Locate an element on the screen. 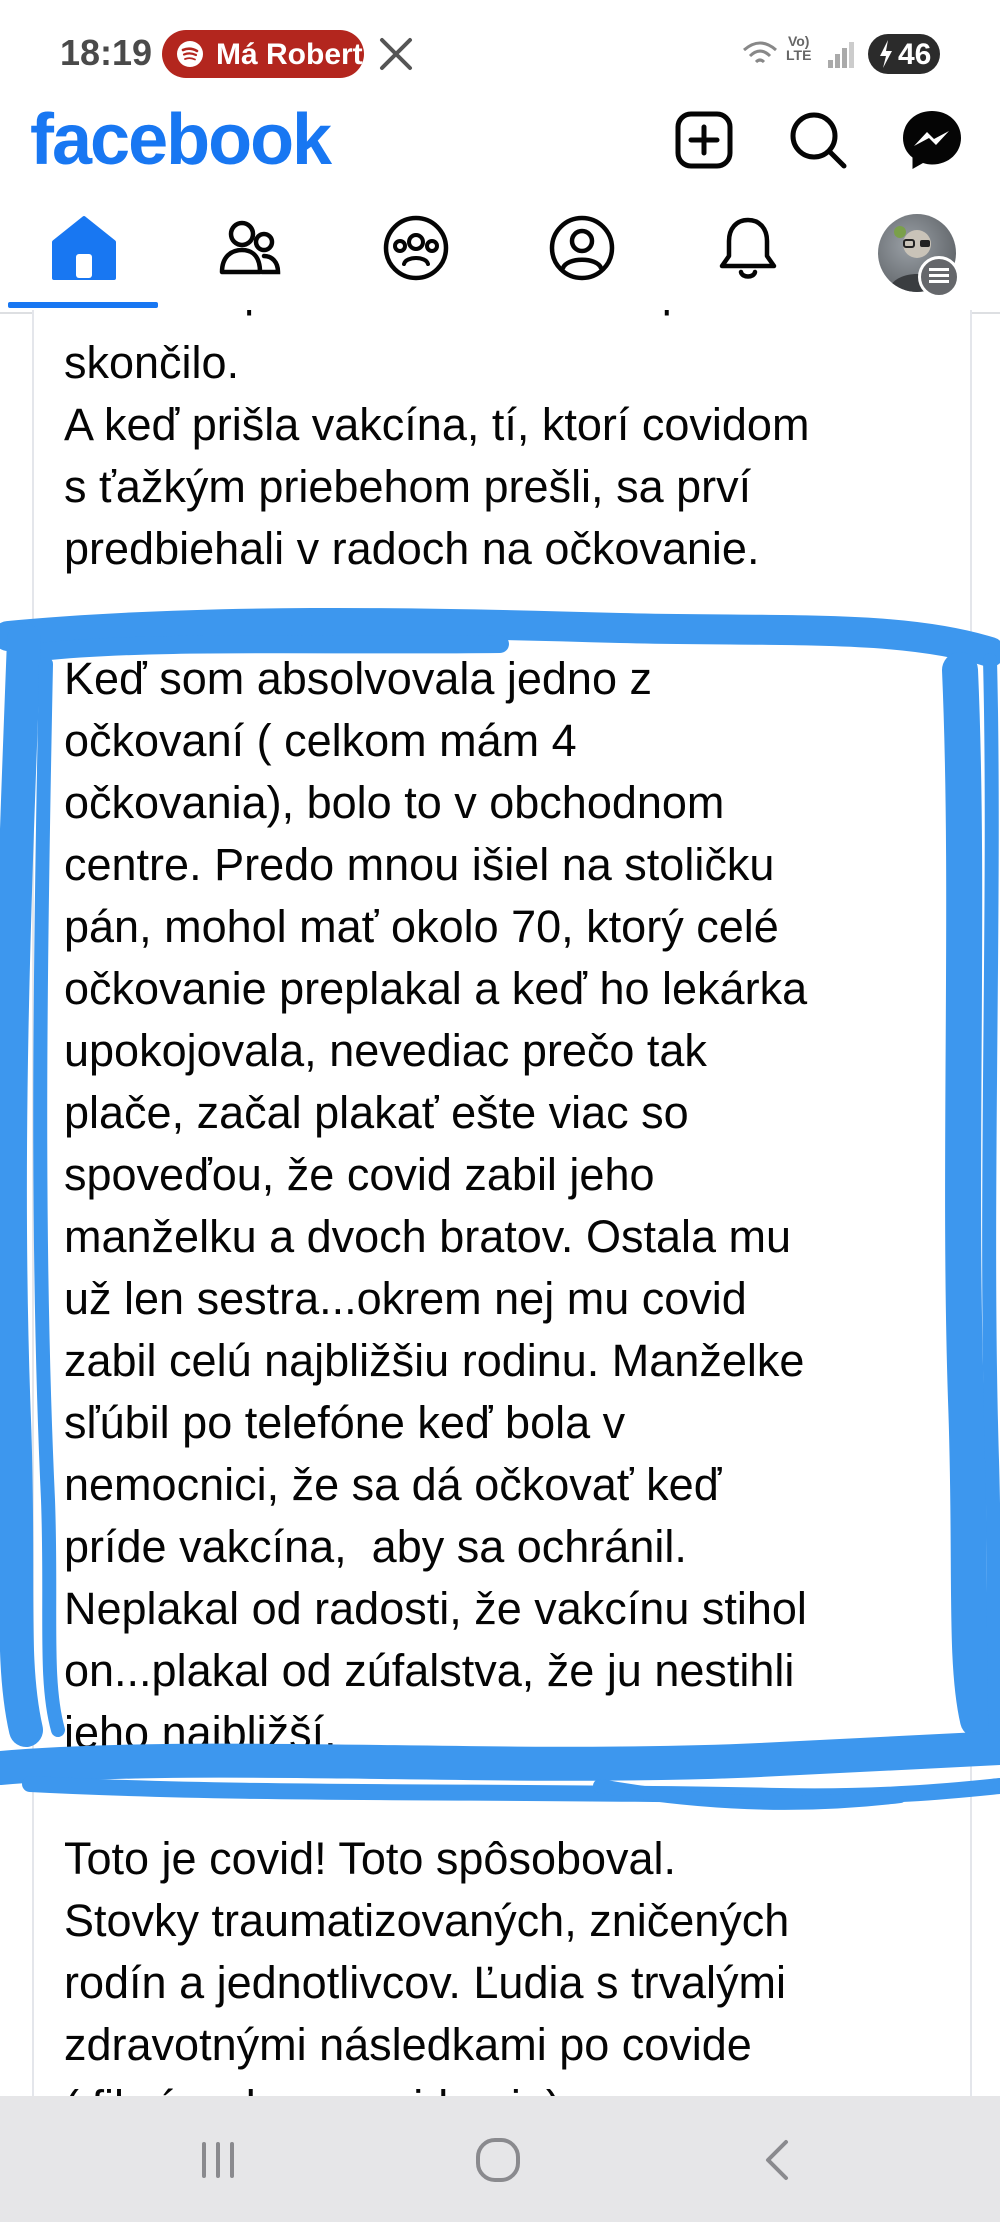 Image resolution: width=1000 pixels, height=2222 pixels. wifi-icon is located at coordinates (760, 52).